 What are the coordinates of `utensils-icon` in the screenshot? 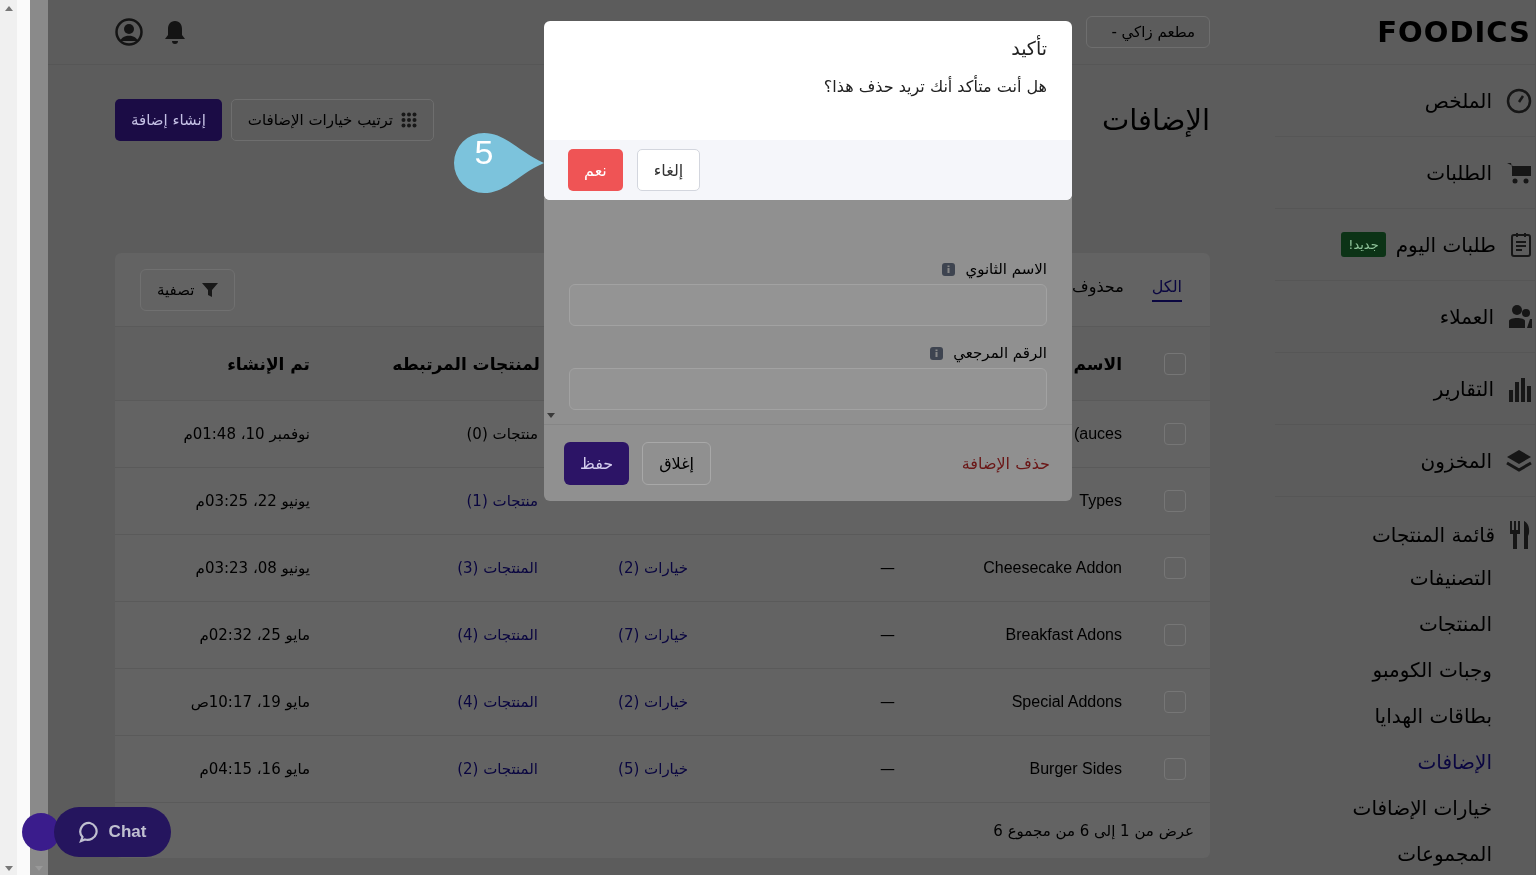 It's located at (1520, 535).